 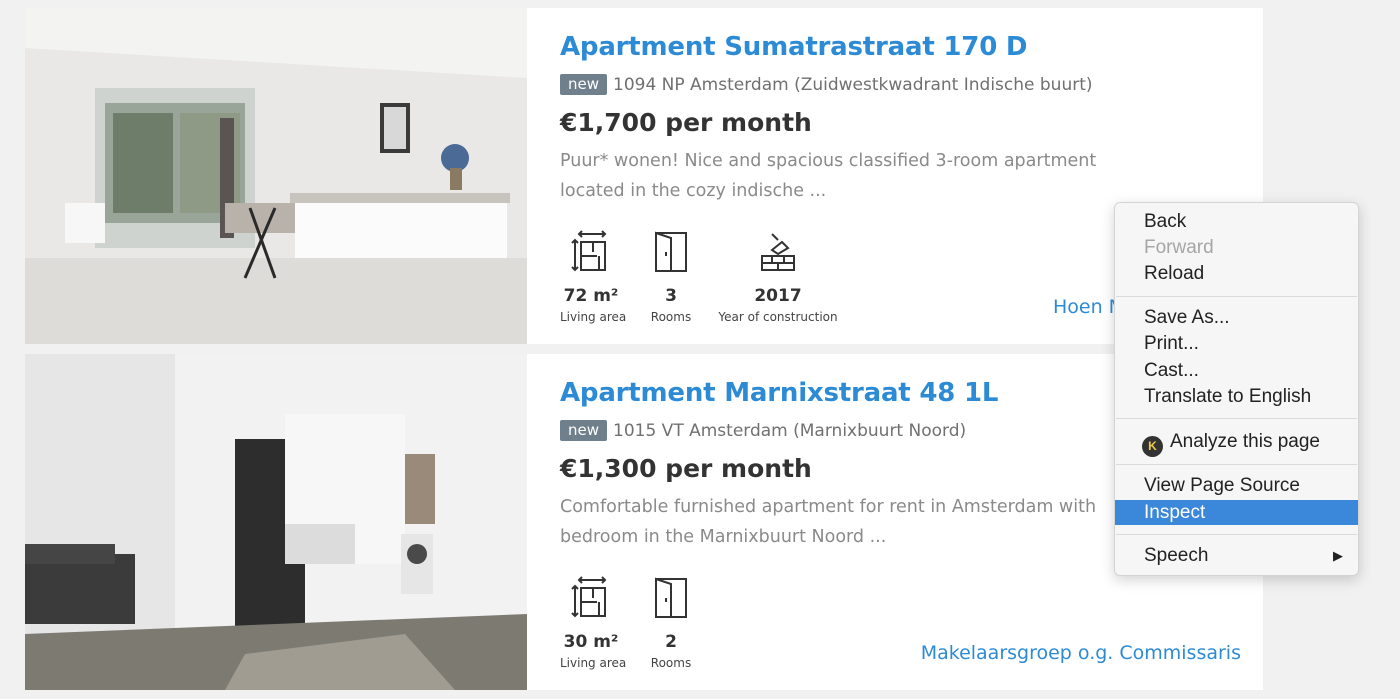 I want to click on menu-item-translate: Translate to English, so click(x=1236, y=396).